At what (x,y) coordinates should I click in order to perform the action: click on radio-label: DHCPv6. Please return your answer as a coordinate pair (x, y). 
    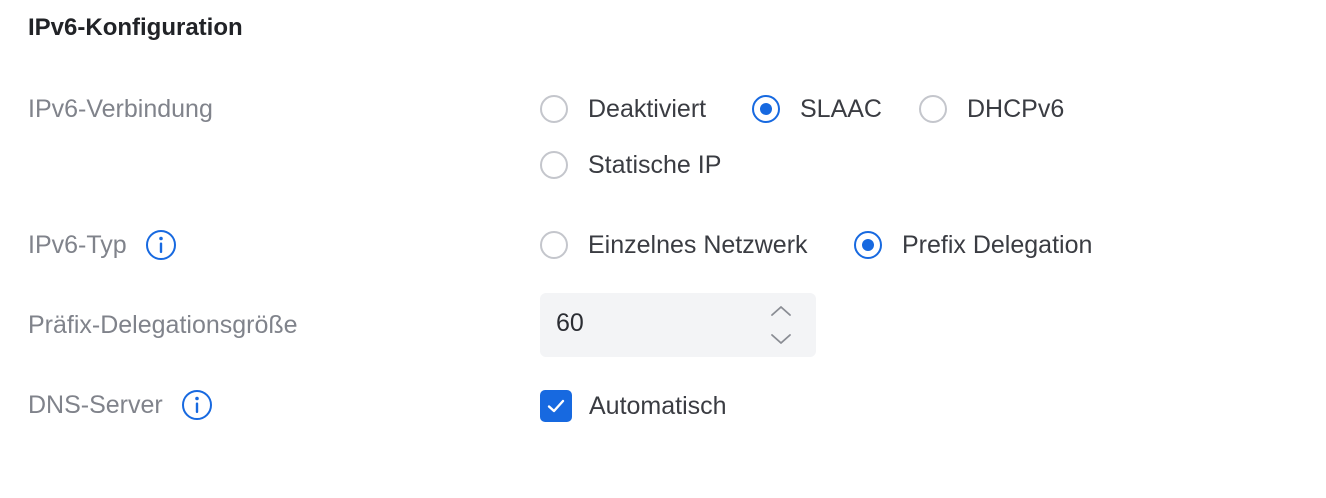
    Looking at the image, I should click on (1016, 108).